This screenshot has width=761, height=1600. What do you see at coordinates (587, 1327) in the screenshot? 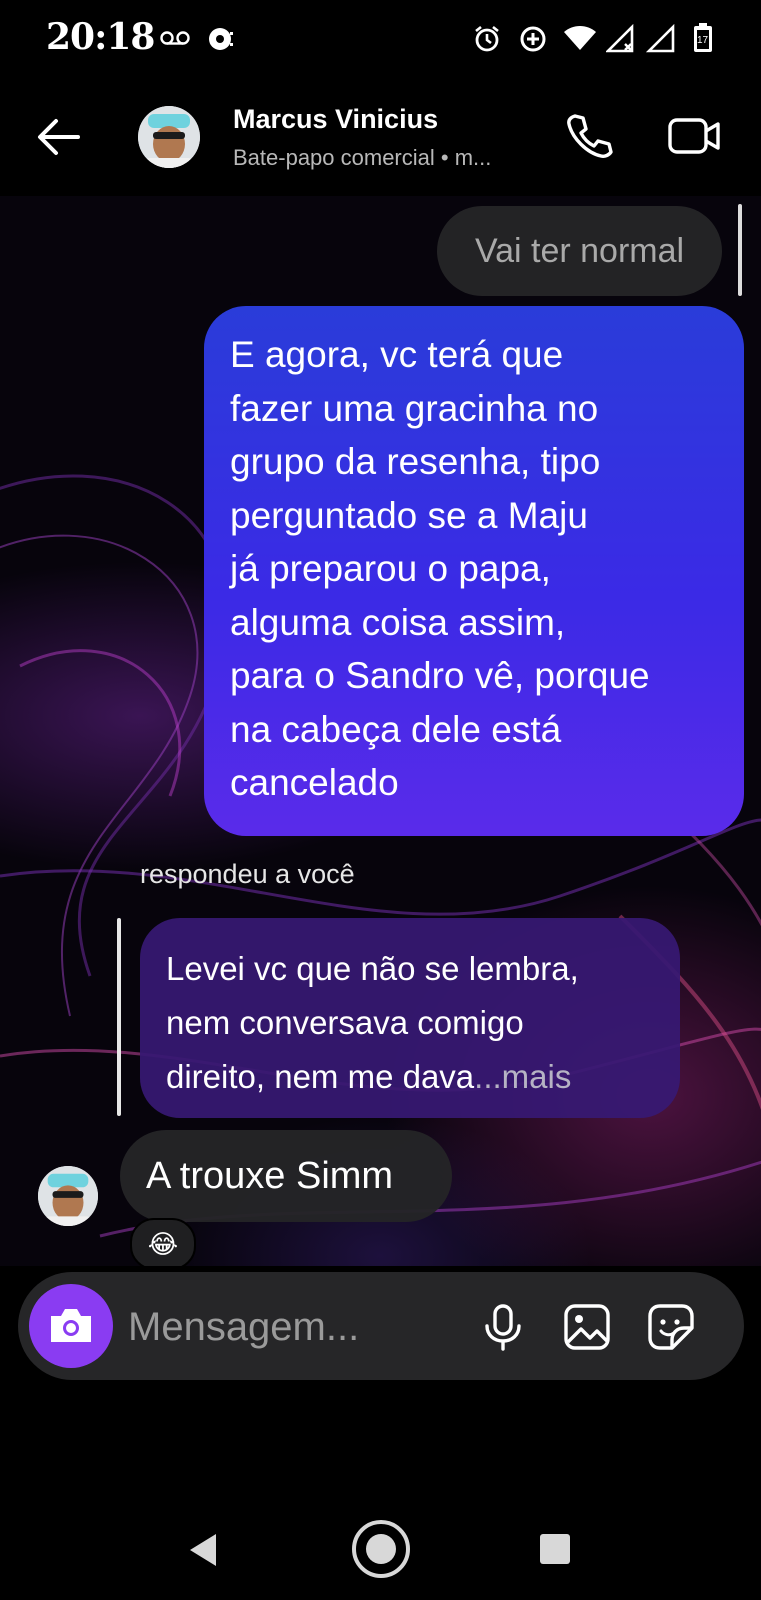
I see `image-icon` at bounding box center [587, 1327].